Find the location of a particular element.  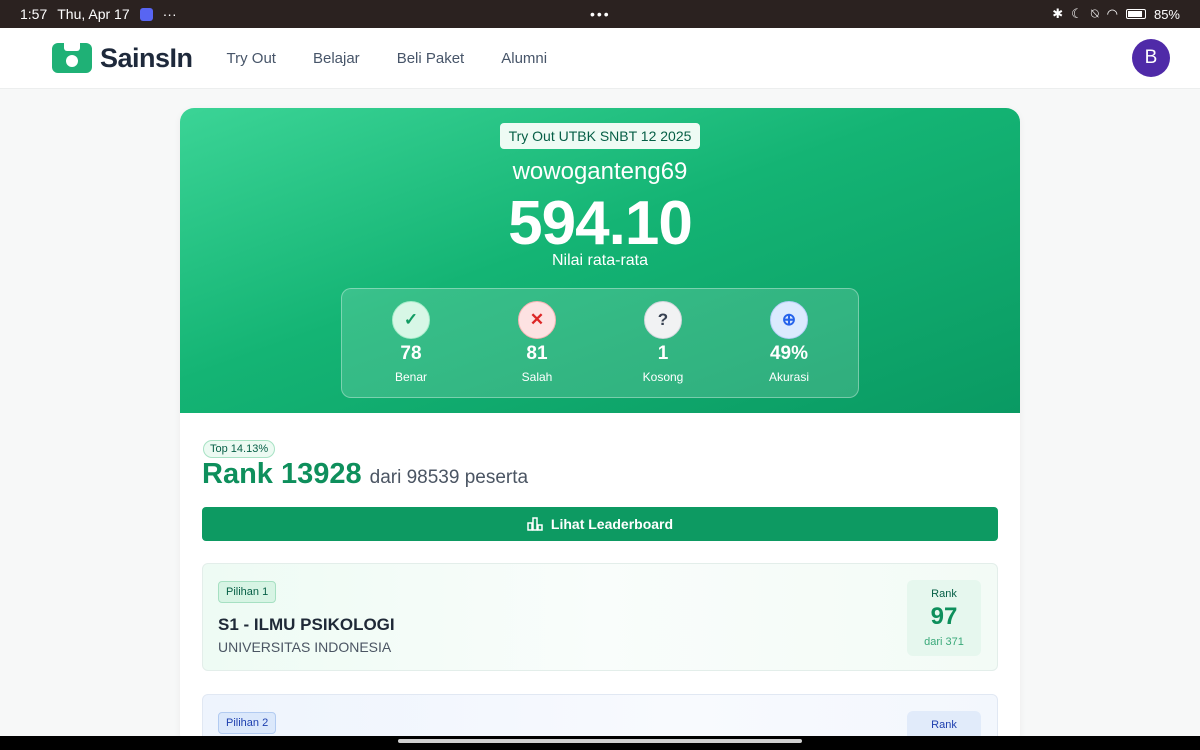

system-status-bar: 1:57 Thu, Apr 17 ··· ••• ✱ ☾ ⍉ ◠ 85% is located at coordinates (600, 14).